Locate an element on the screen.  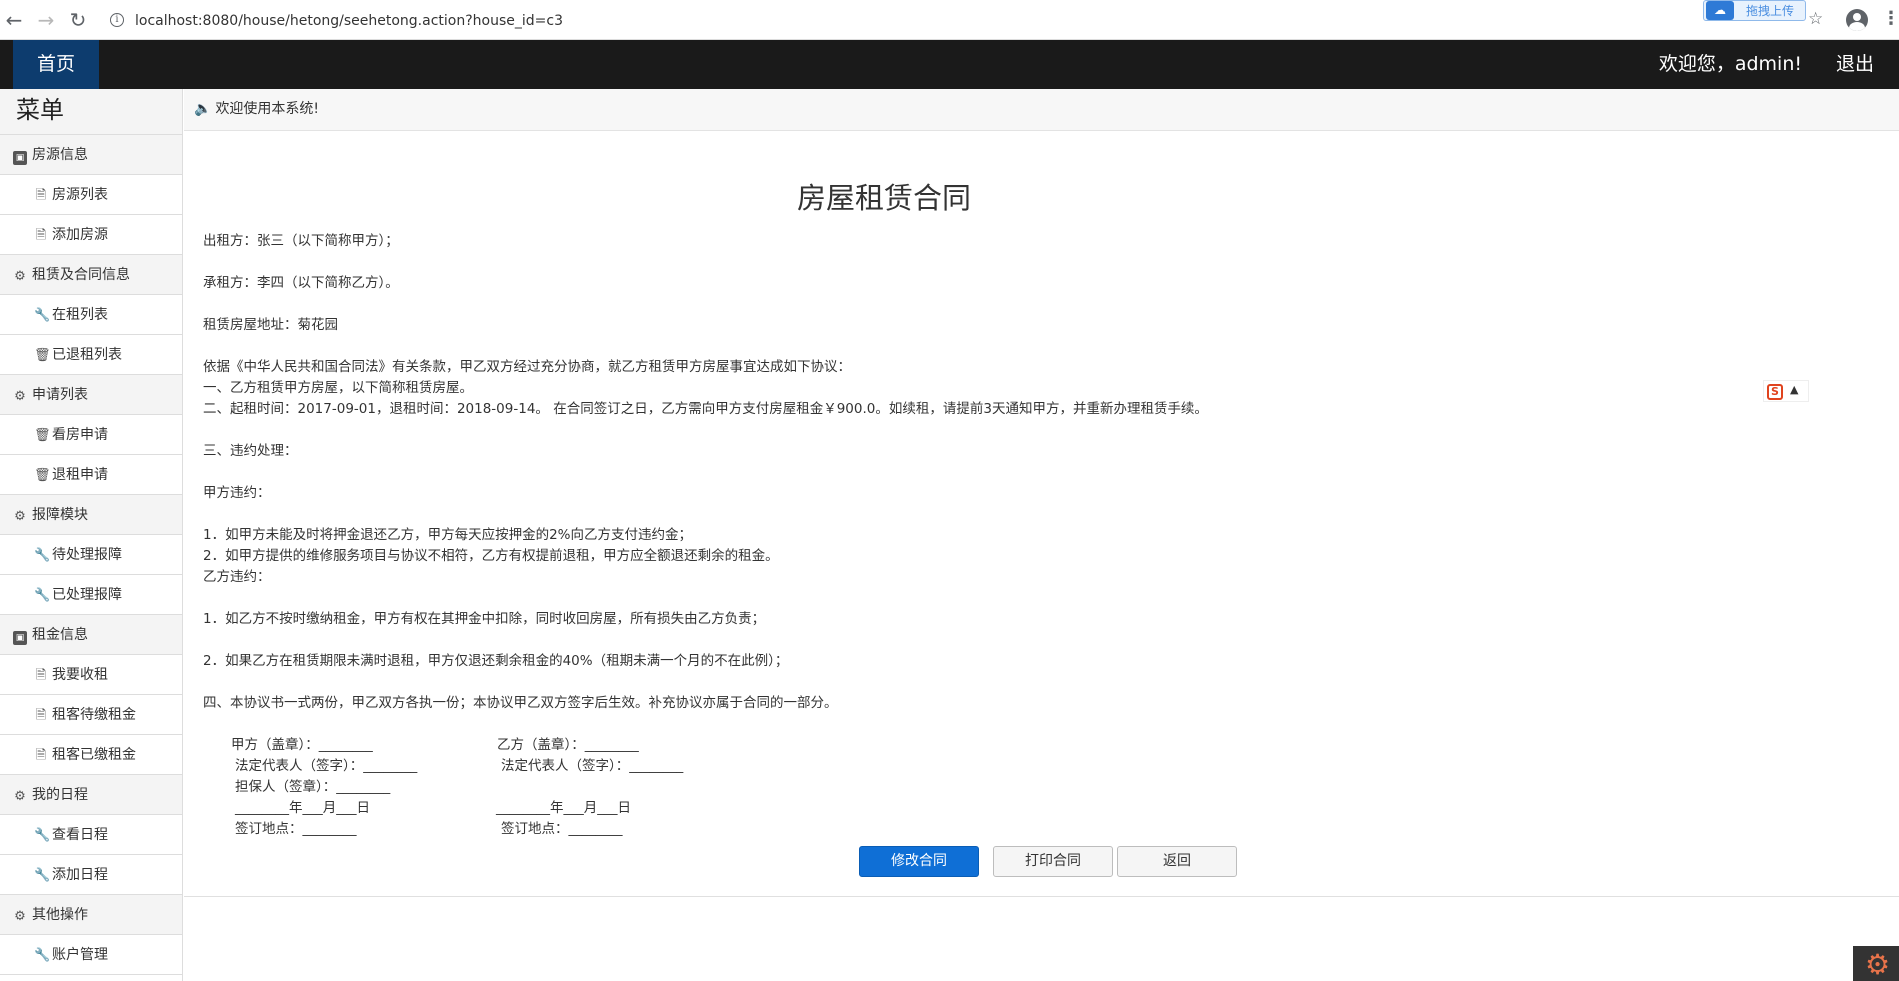
welcome-text: 欢迎您，admin! is located at coordinates (1730, 64).